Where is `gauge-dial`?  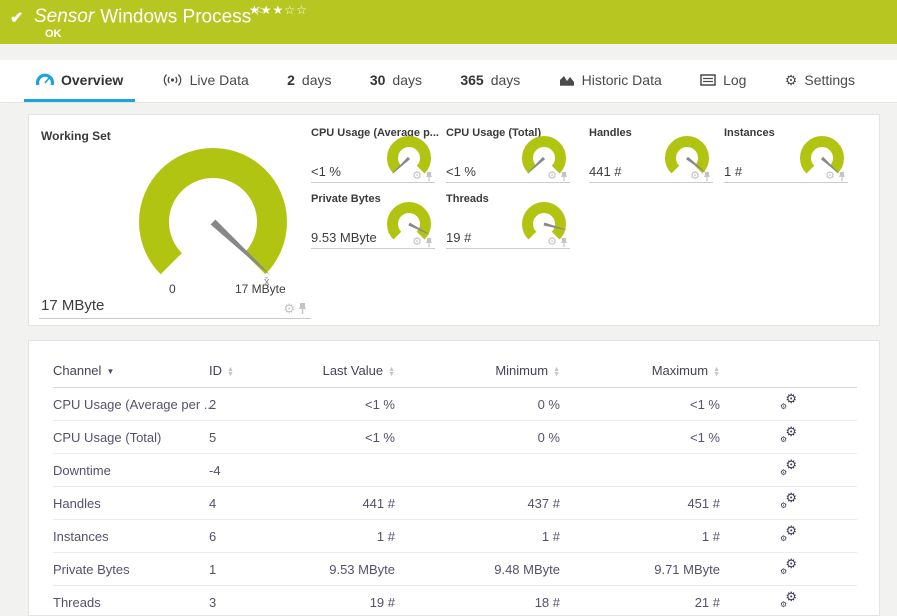
gauge-dial is located at coordinates (213, 211).